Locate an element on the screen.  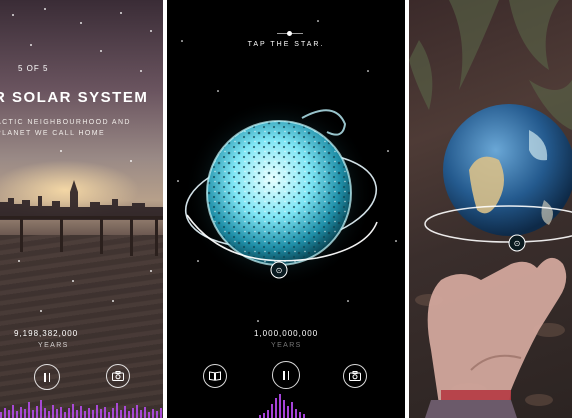
info-book-button is located at coordinates (215, 376).